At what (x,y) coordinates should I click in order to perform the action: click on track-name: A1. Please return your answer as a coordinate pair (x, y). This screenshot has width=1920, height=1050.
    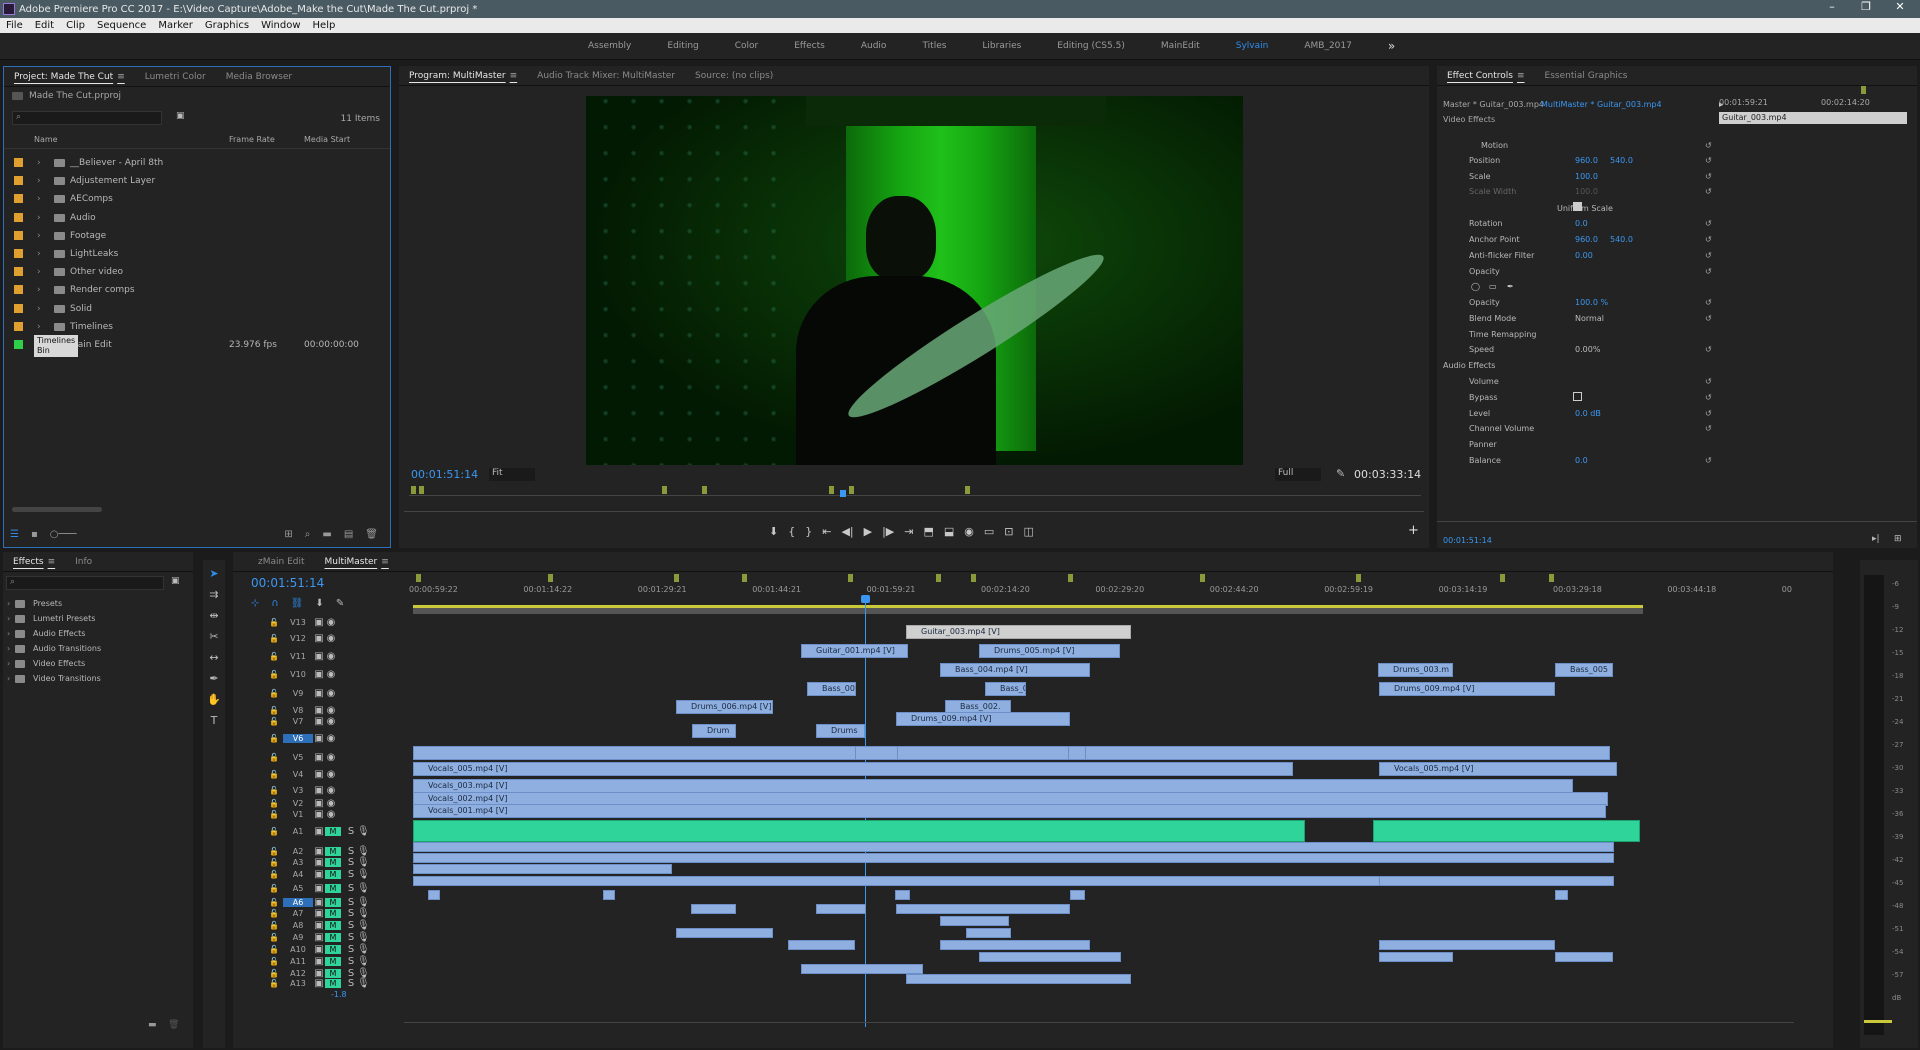
    Looking at the image, I should click on (298, 831).